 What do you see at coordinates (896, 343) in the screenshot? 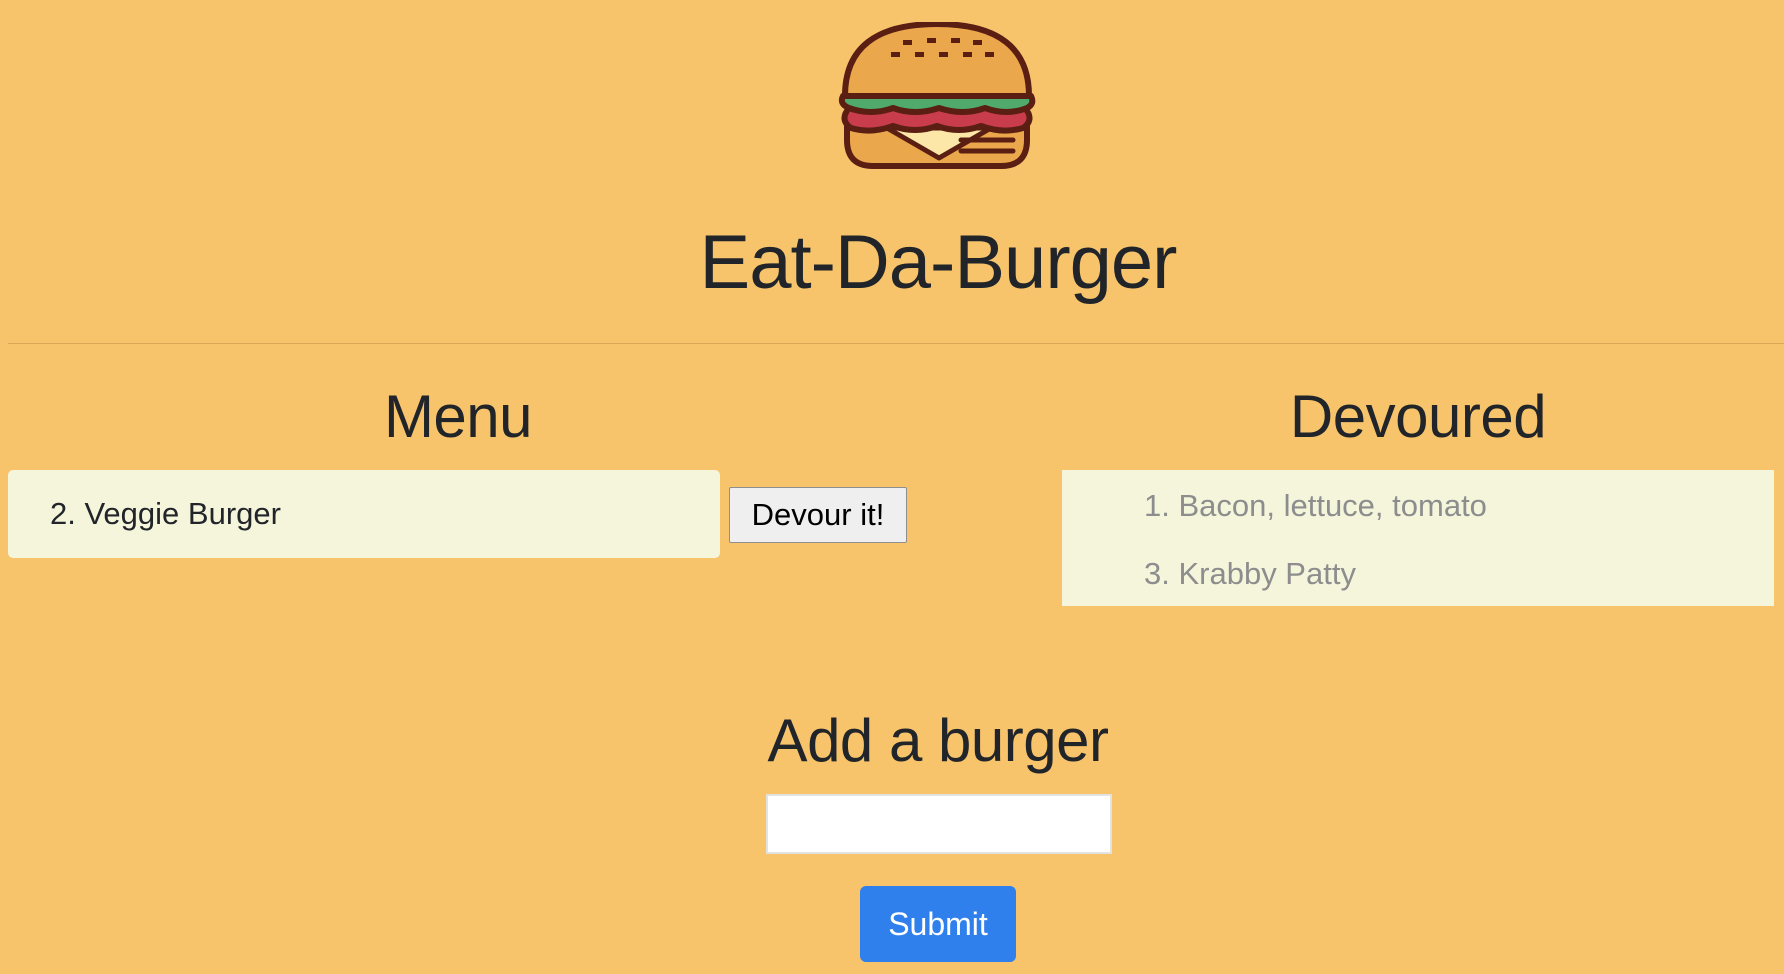
I see `header-divider` at bounding box center [896, 343].